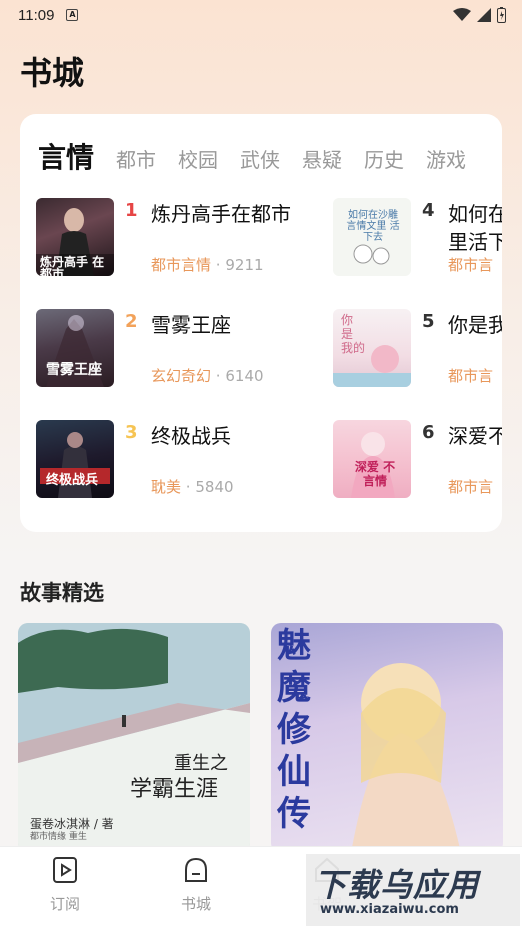 This screenshot has width=522, height=928. What do you see at coordinates (196, 885) in the screenshot?
I see `nav-store: 书城` at bounding box center [196, 885].